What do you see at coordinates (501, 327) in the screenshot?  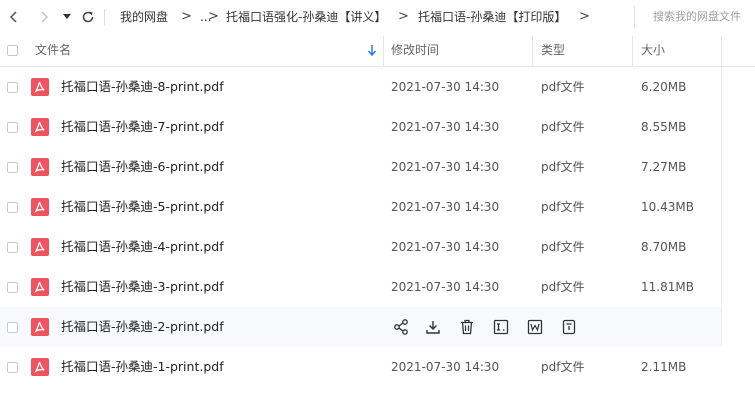 I see `text-extract-icon` at bounding box center [501, 327].